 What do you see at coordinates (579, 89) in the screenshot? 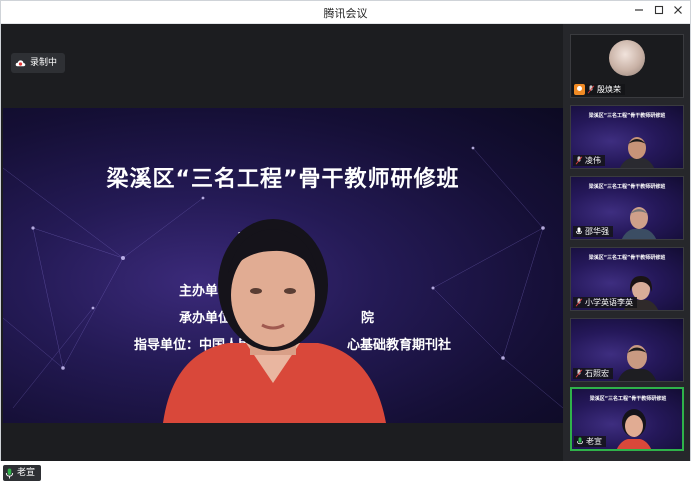
I see `host-icon` at bounding box center [579, 89].